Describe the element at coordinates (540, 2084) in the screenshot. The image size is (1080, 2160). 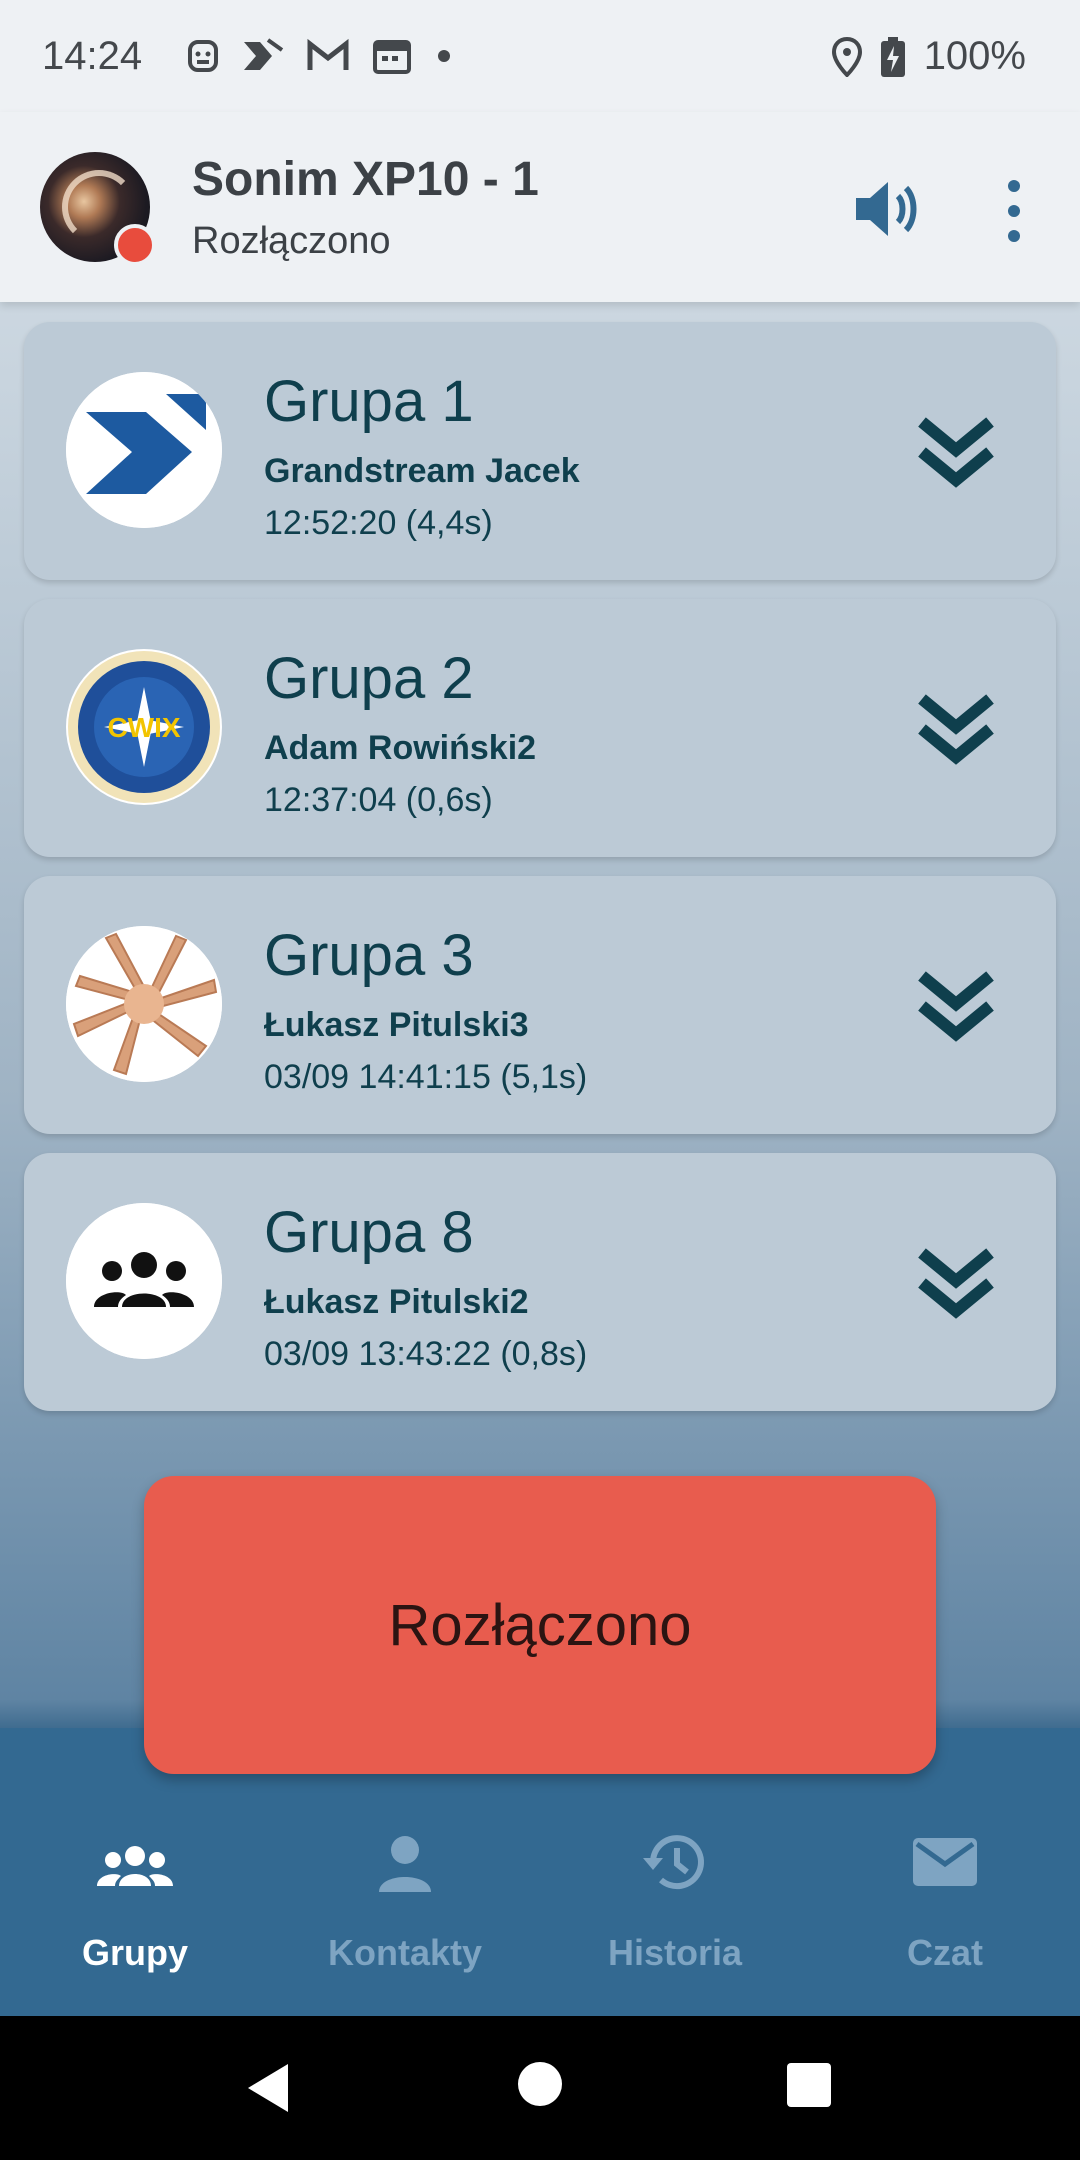
I see `home-icon` at that location.